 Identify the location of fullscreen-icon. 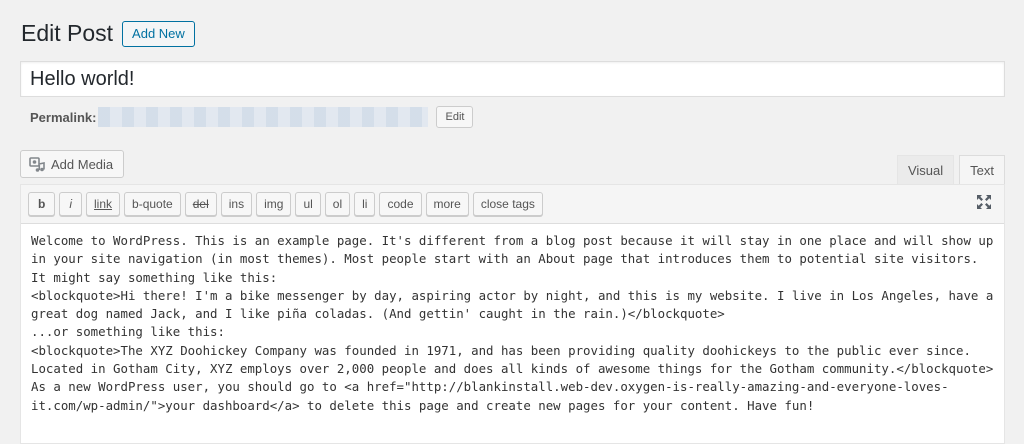
(984, 204).